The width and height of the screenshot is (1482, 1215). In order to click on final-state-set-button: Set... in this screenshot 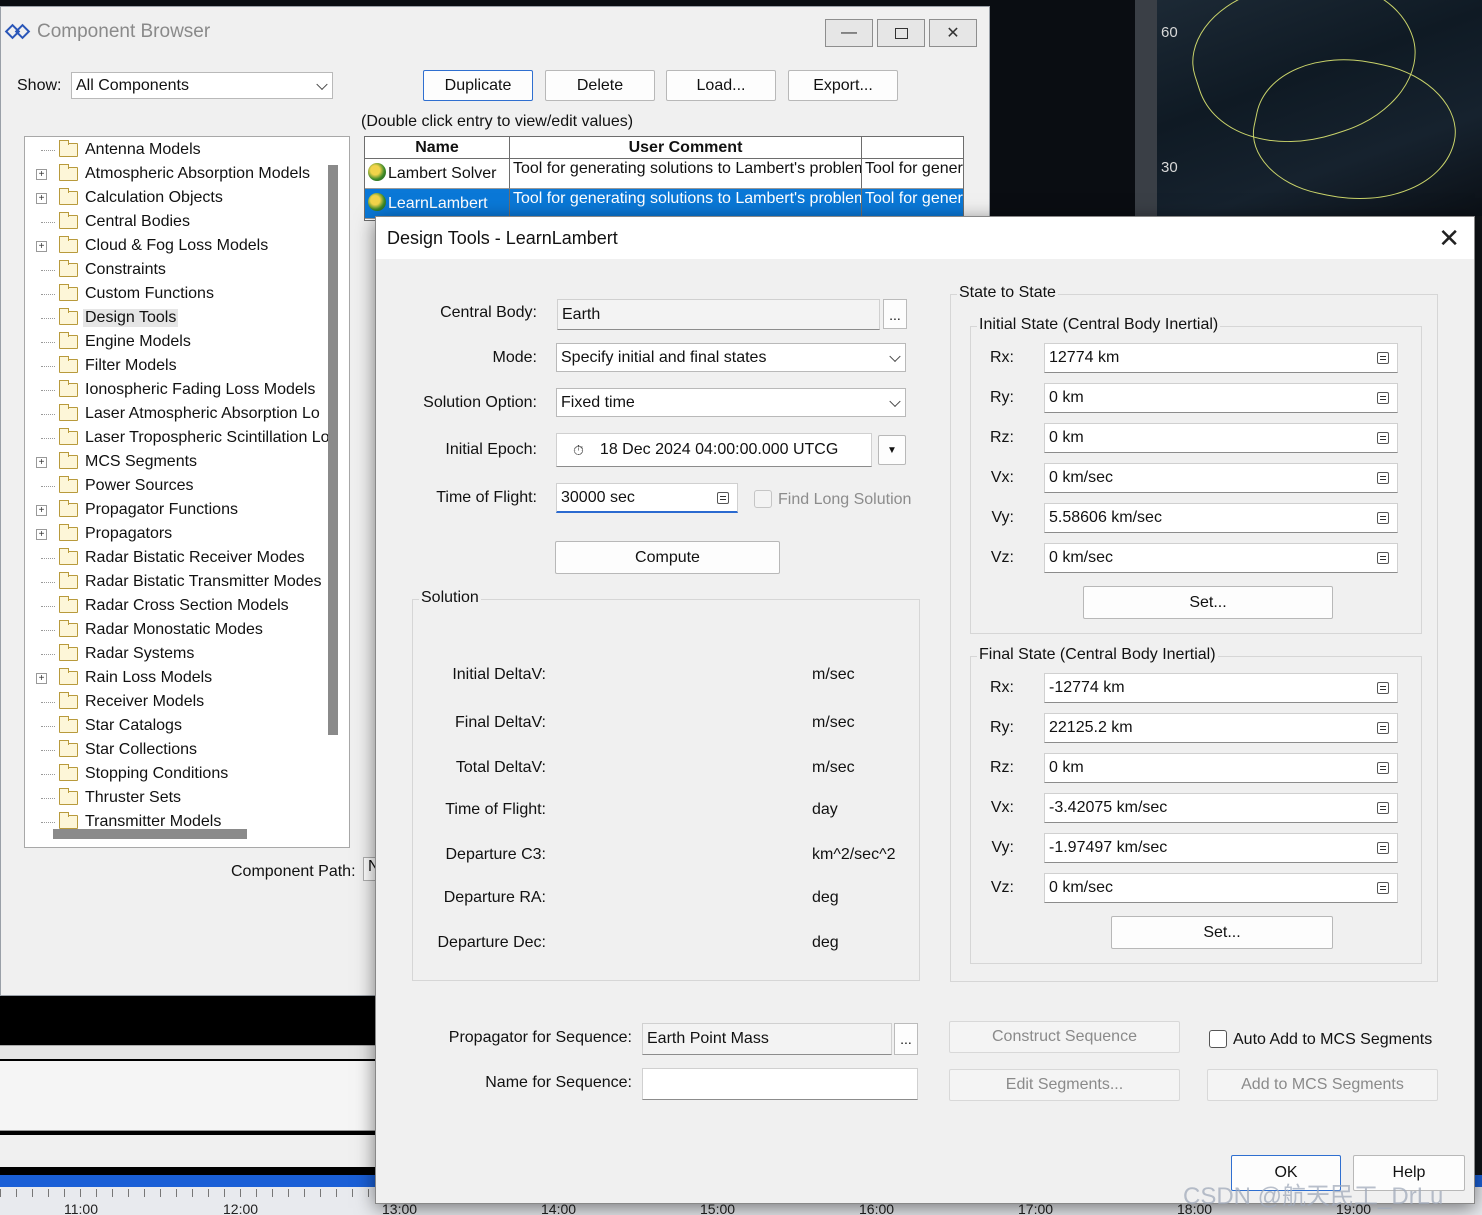, I will do `click(1222, 932)`.